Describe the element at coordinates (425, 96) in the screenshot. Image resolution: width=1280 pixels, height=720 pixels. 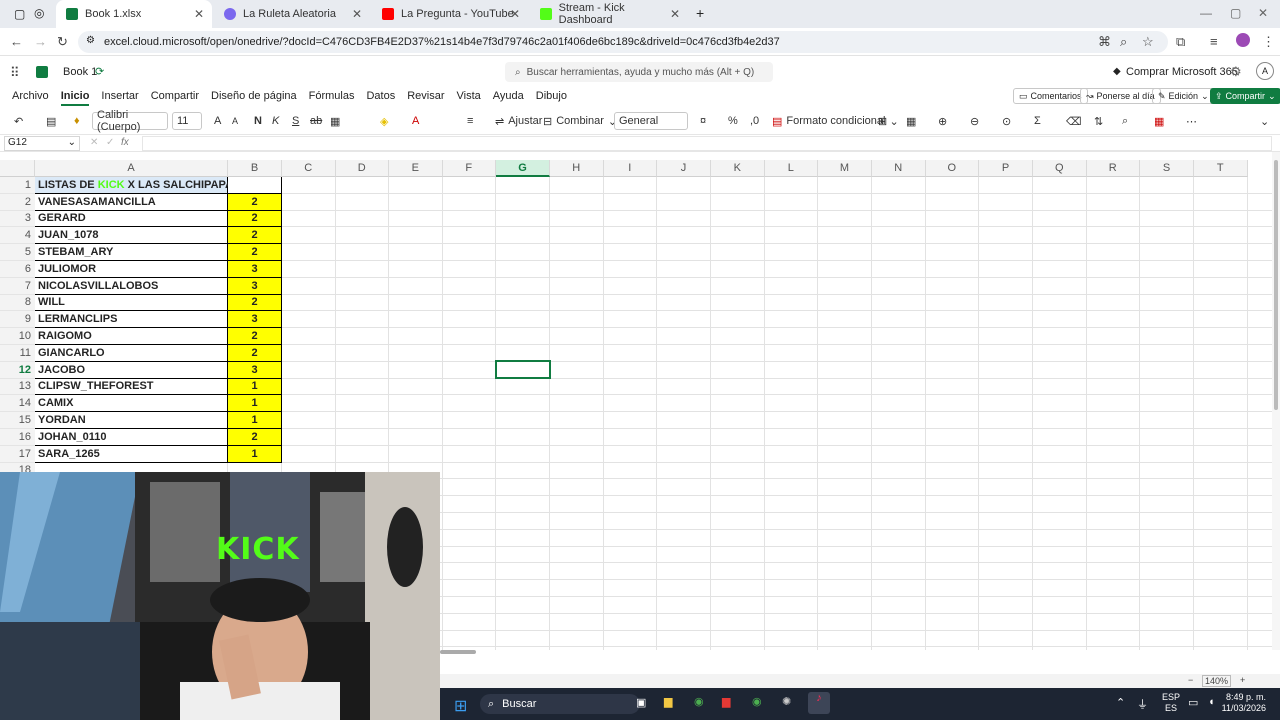
I see `tab-revisar: Revisar` at that location.